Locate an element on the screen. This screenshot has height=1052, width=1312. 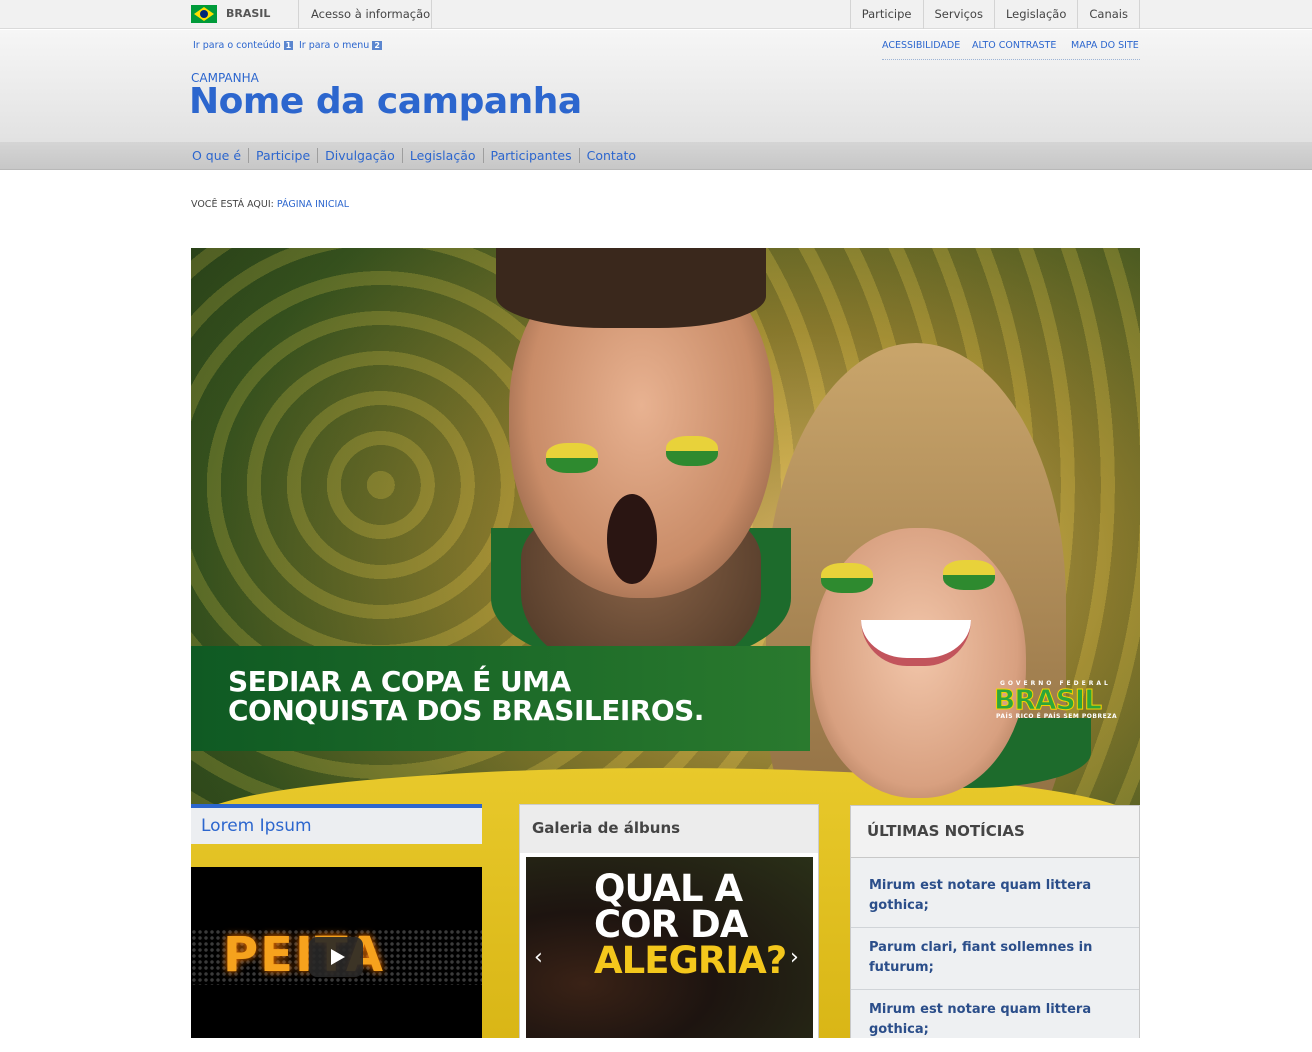
news-link: Parum clari, fiant sollemnes in futurum; is located at coordinates (989, 958).